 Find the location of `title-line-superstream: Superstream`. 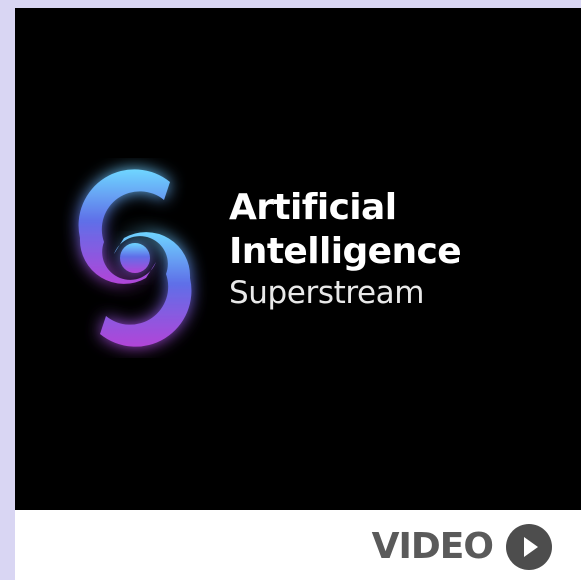

title-line-superstream: Superstream is located at coordinates (327, 293).